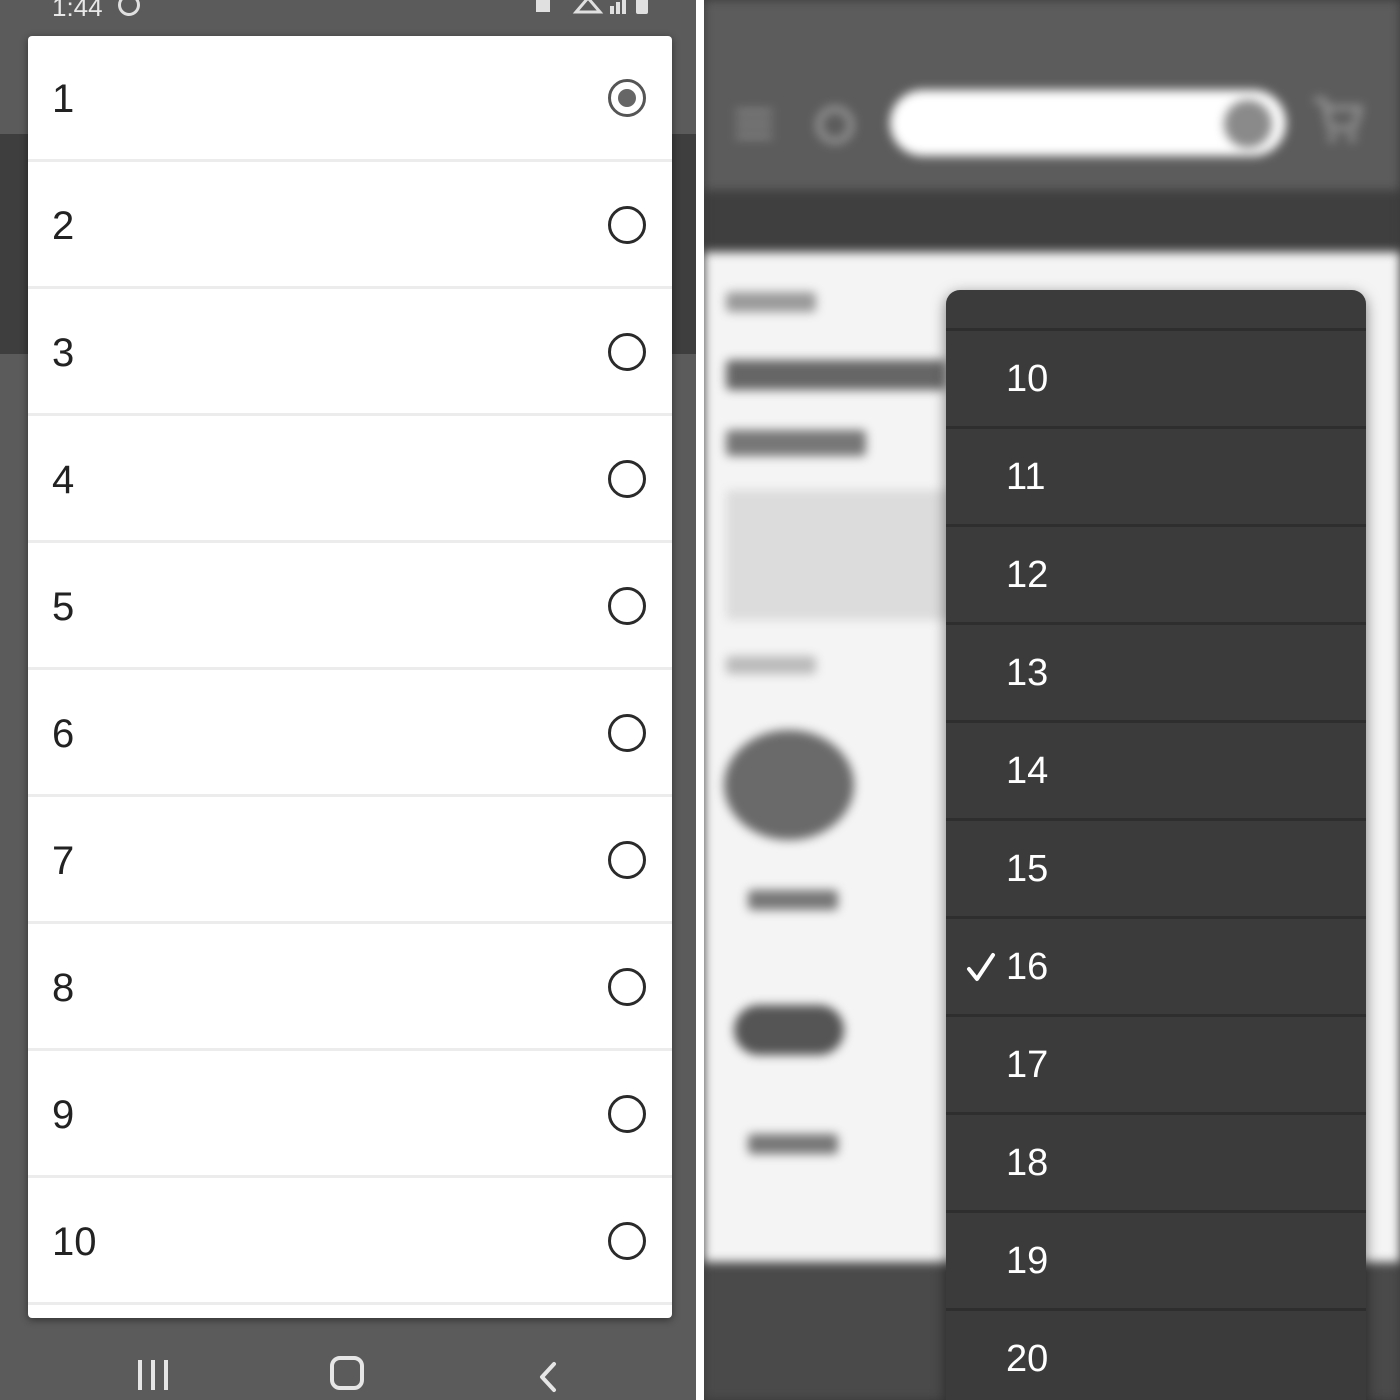  What do you see at coordinates (74, 1242) in the screenshot?
I see `option-label: 10` at bounding box center [74, 1242].